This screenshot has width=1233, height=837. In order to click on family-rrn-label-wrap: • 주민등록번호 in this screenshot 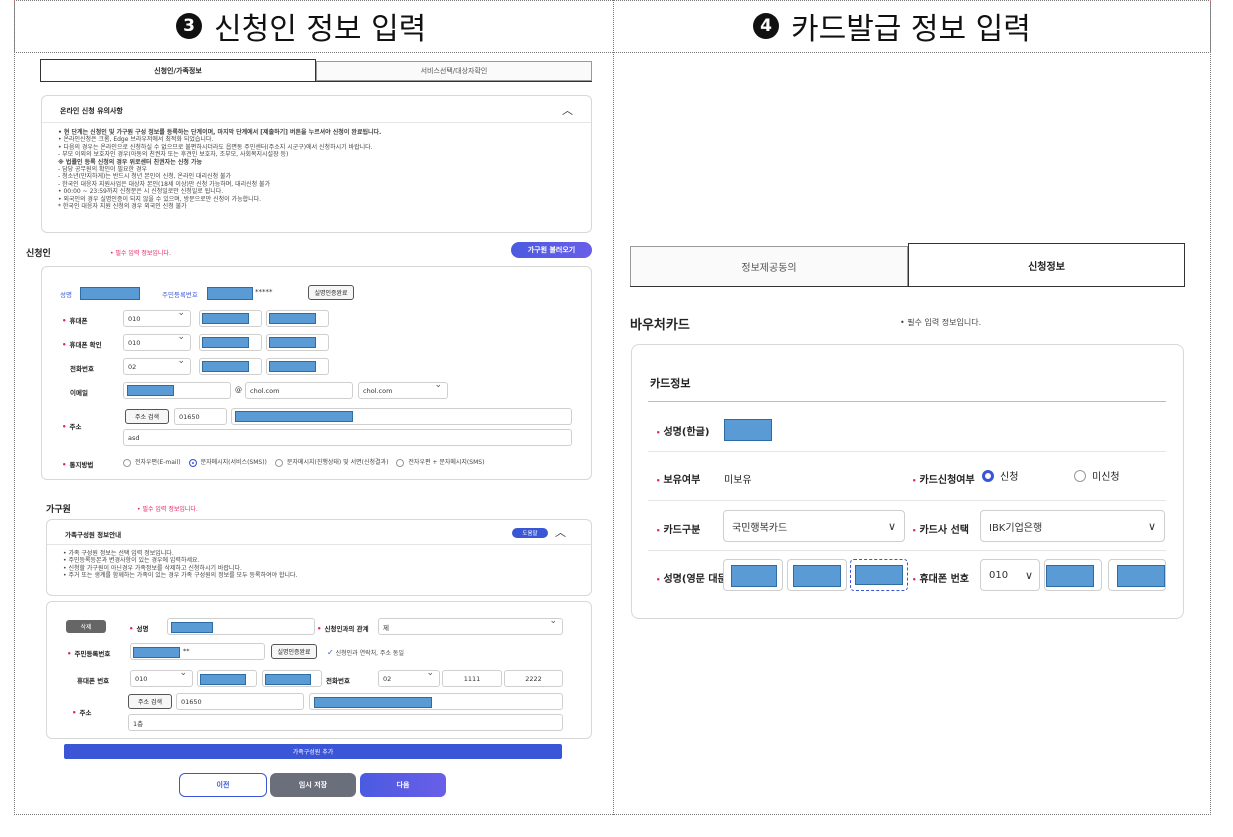, I will do `click(88, 653)`.